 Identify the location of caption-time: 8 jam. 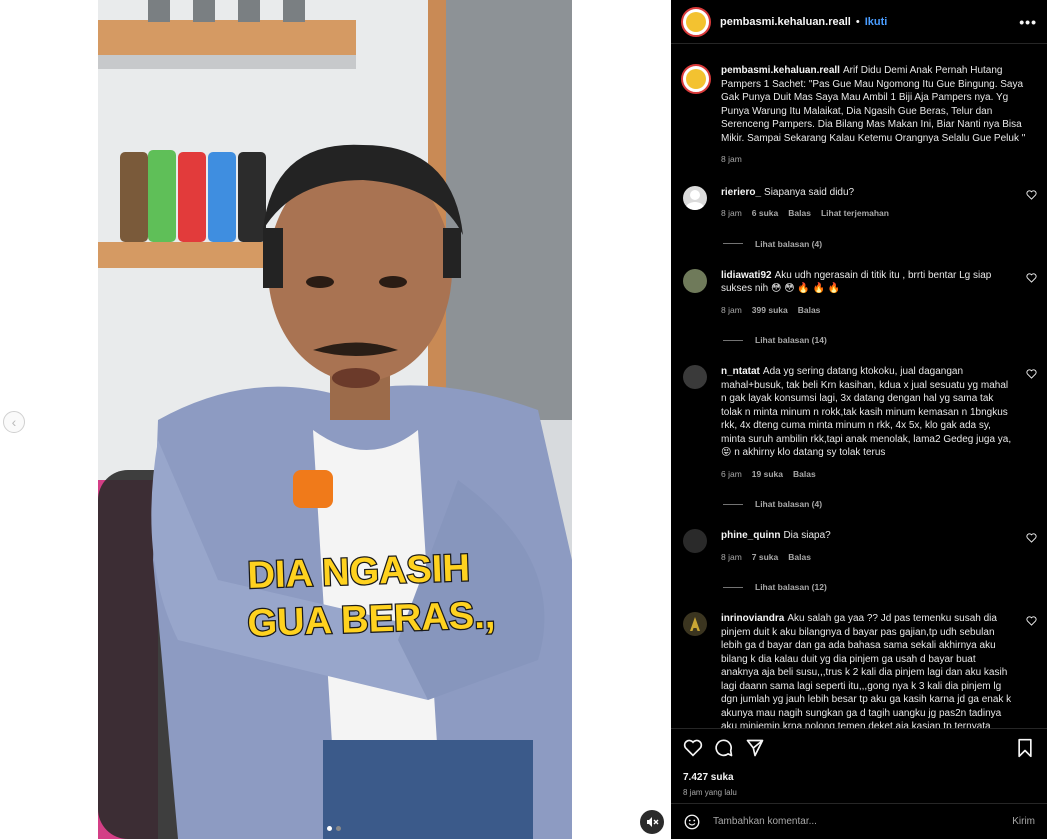
(731, 159).